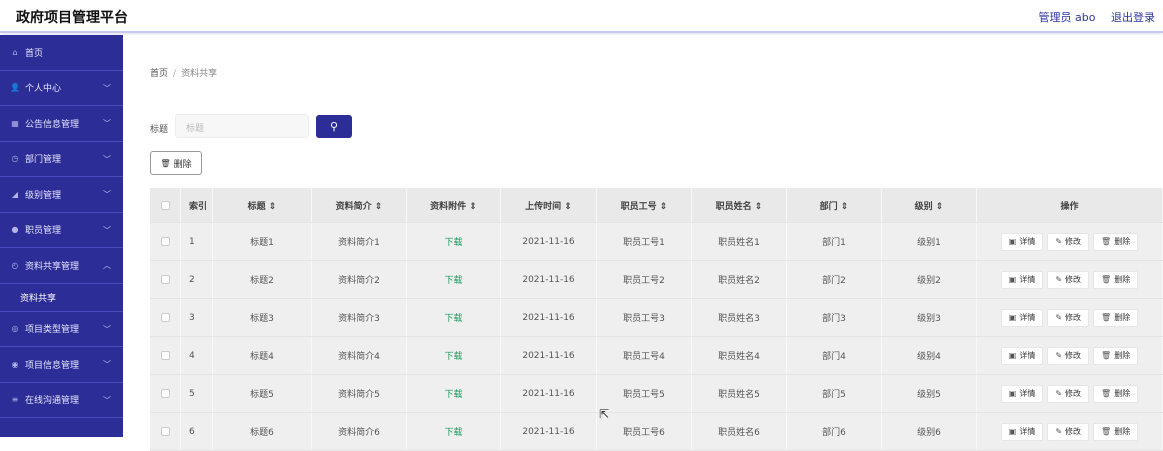 Image resolution: width=1163 pixels, height=451 pixels. What do you see at coordinates (834, 393) in the screenshot?
I see `cell-dept: 部门5` at bounding box center [834, 393].